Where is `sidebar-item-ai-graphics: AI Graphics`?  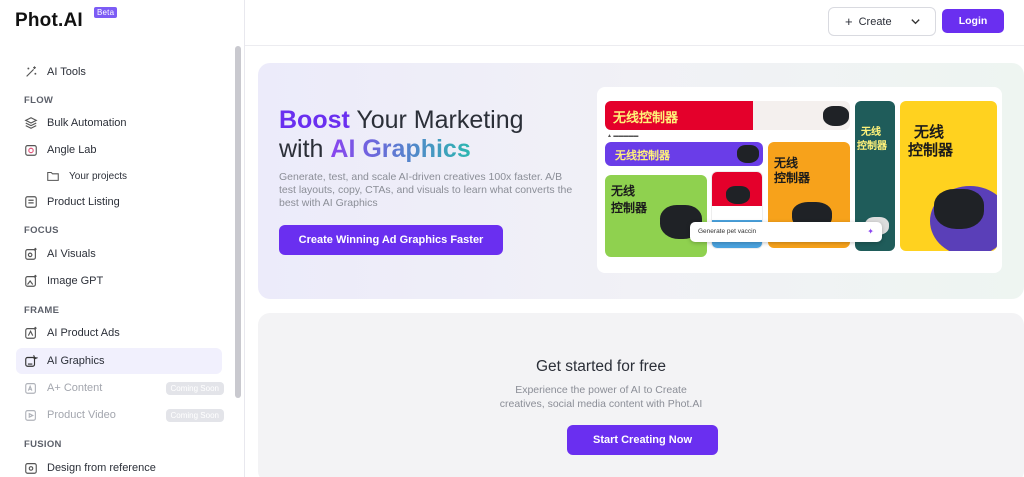 sidebar-item-ai-graphics: AI Graphics is located at coordinates (119, 361).